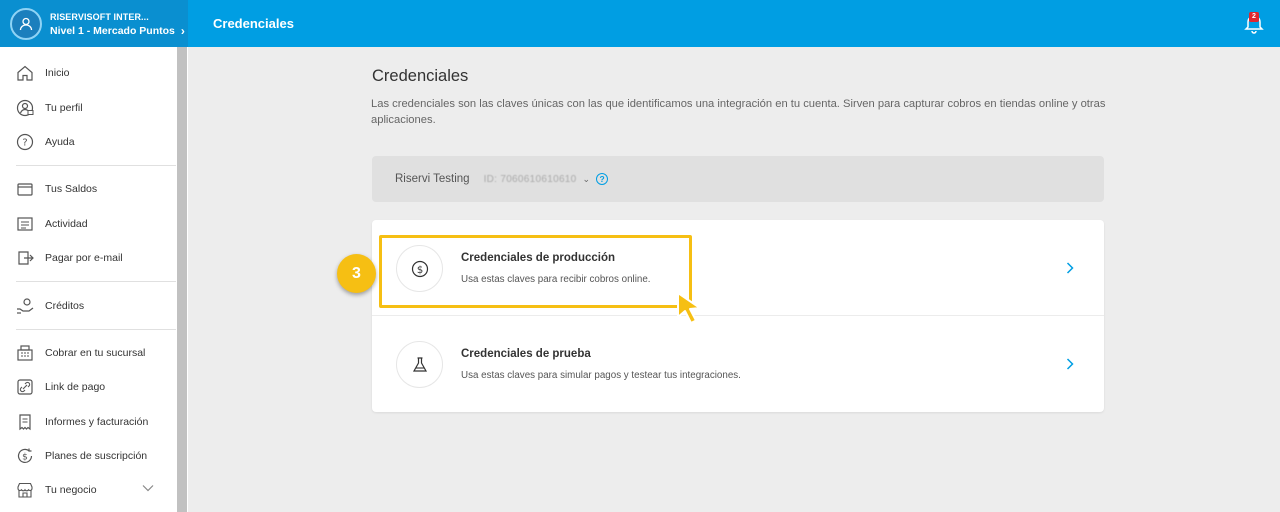 The image size is (1280, 512). I want to click on sidebar-item-link-de-pago: Link de pago, so click(88, 387).